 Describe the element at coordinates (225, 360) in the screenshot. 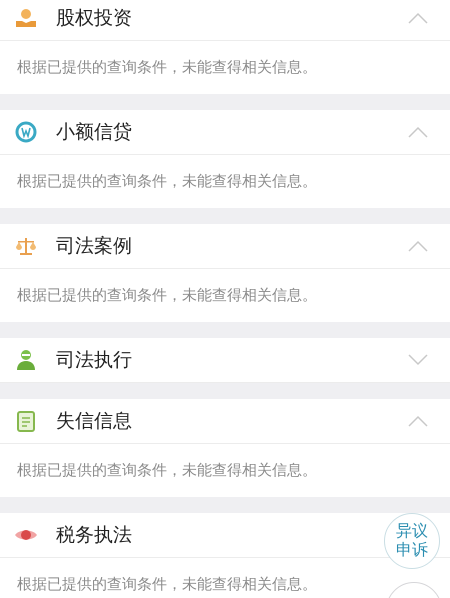

I see `section-header: 司法执行` at that location.